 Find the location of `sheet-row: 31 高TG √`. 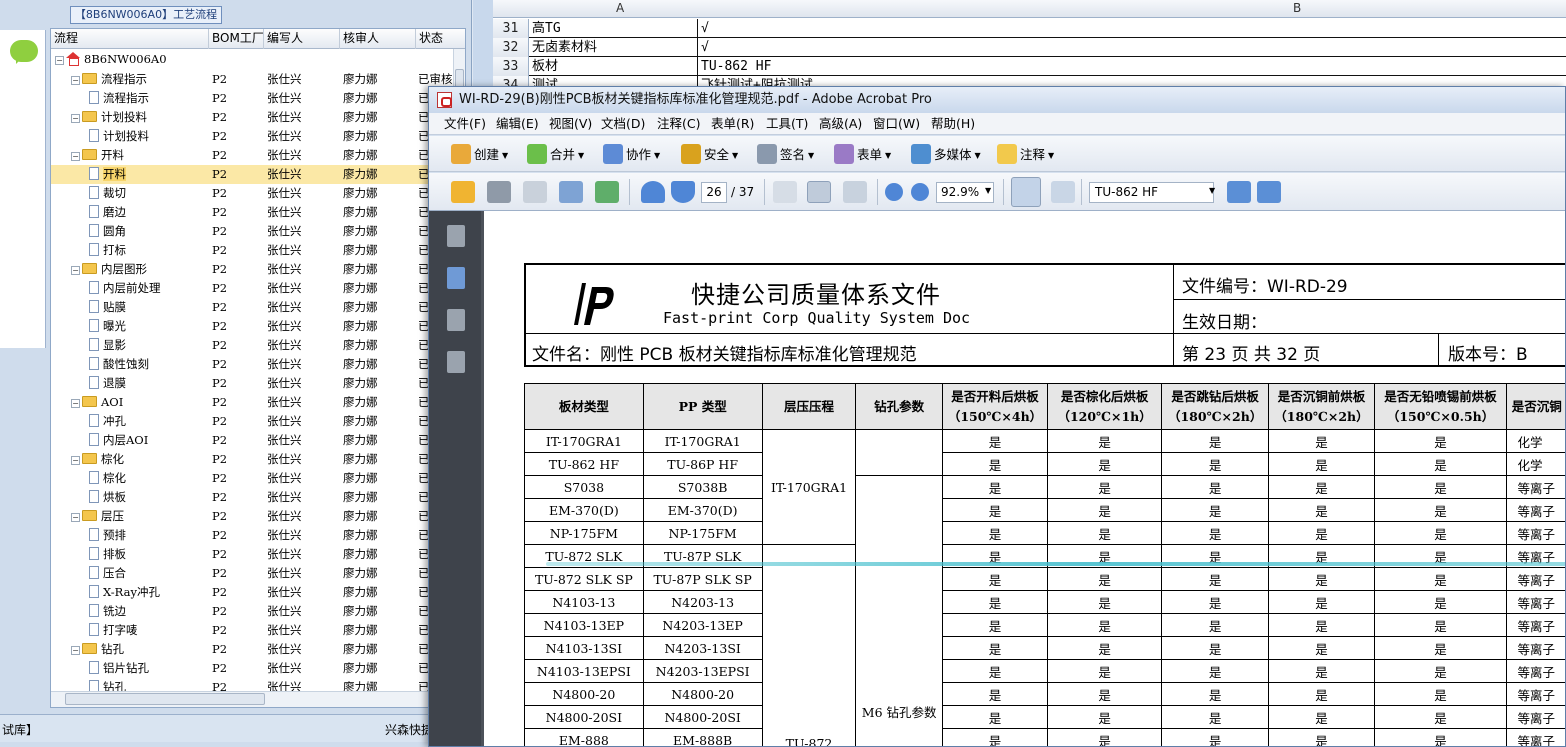

sheet-row: 31 高TG √ is located at coordinates (1029, 28).